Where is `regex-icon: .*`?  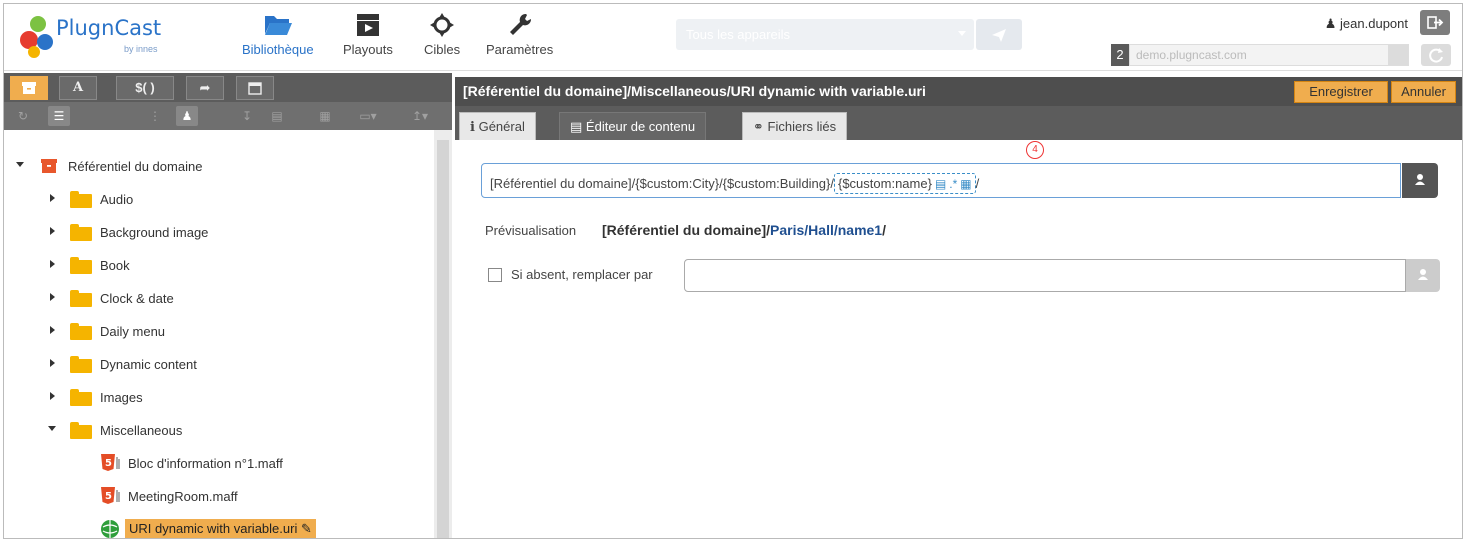
regex-icon: .* is located at coordinates (953, 184).